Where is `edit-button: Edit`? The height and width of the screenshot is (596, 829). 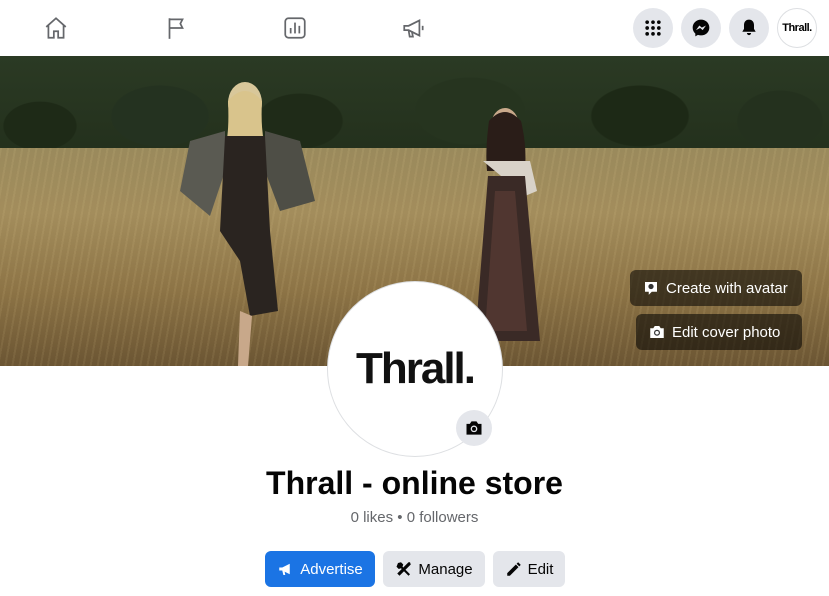
edit-button: Edit is located at coordinates (529, 569).